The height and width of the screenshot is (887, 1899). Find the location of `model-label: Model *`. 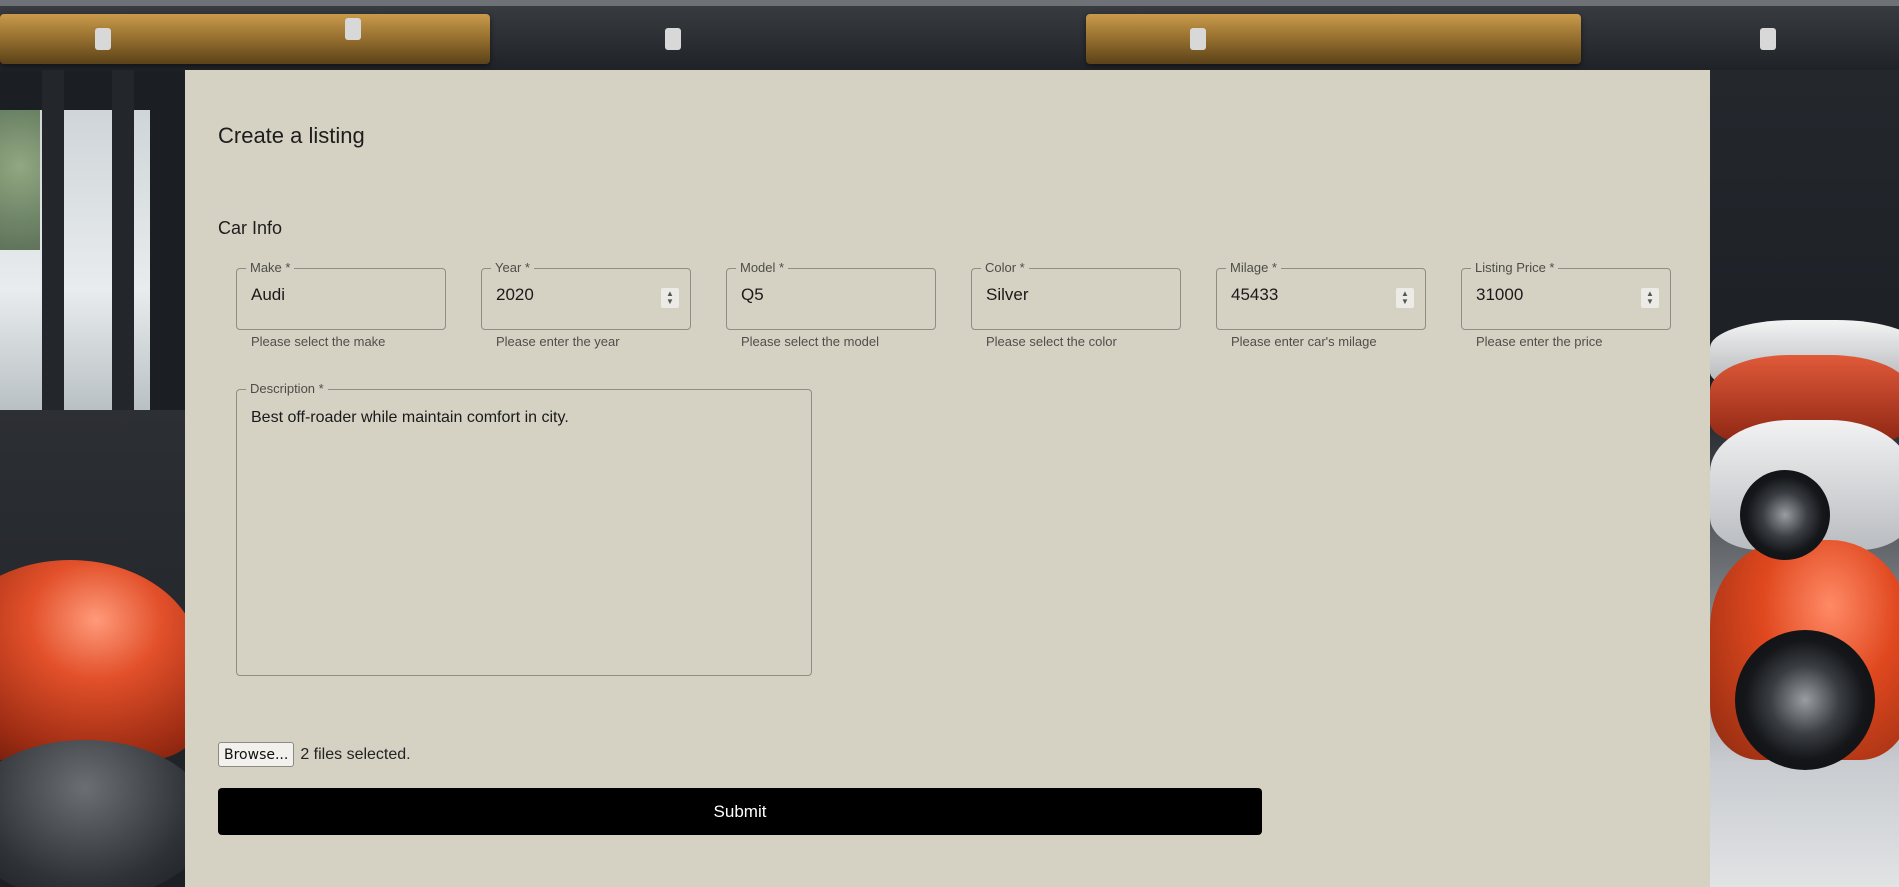

model-label: Model * is located at coordinates (762, 267).